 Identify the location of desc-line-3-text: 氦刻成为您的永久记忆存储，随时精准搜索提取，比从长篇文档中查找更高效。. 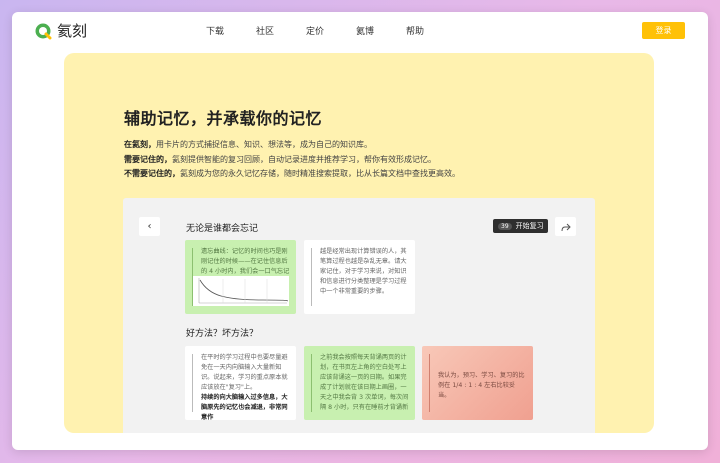
(320, 173).